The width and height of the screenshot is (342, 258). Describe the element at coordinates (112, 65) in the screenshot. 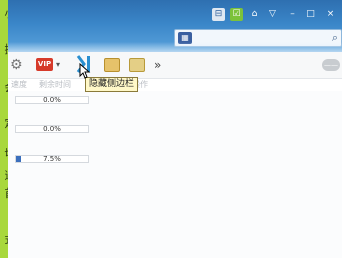

I see `folder-icon` at that location.